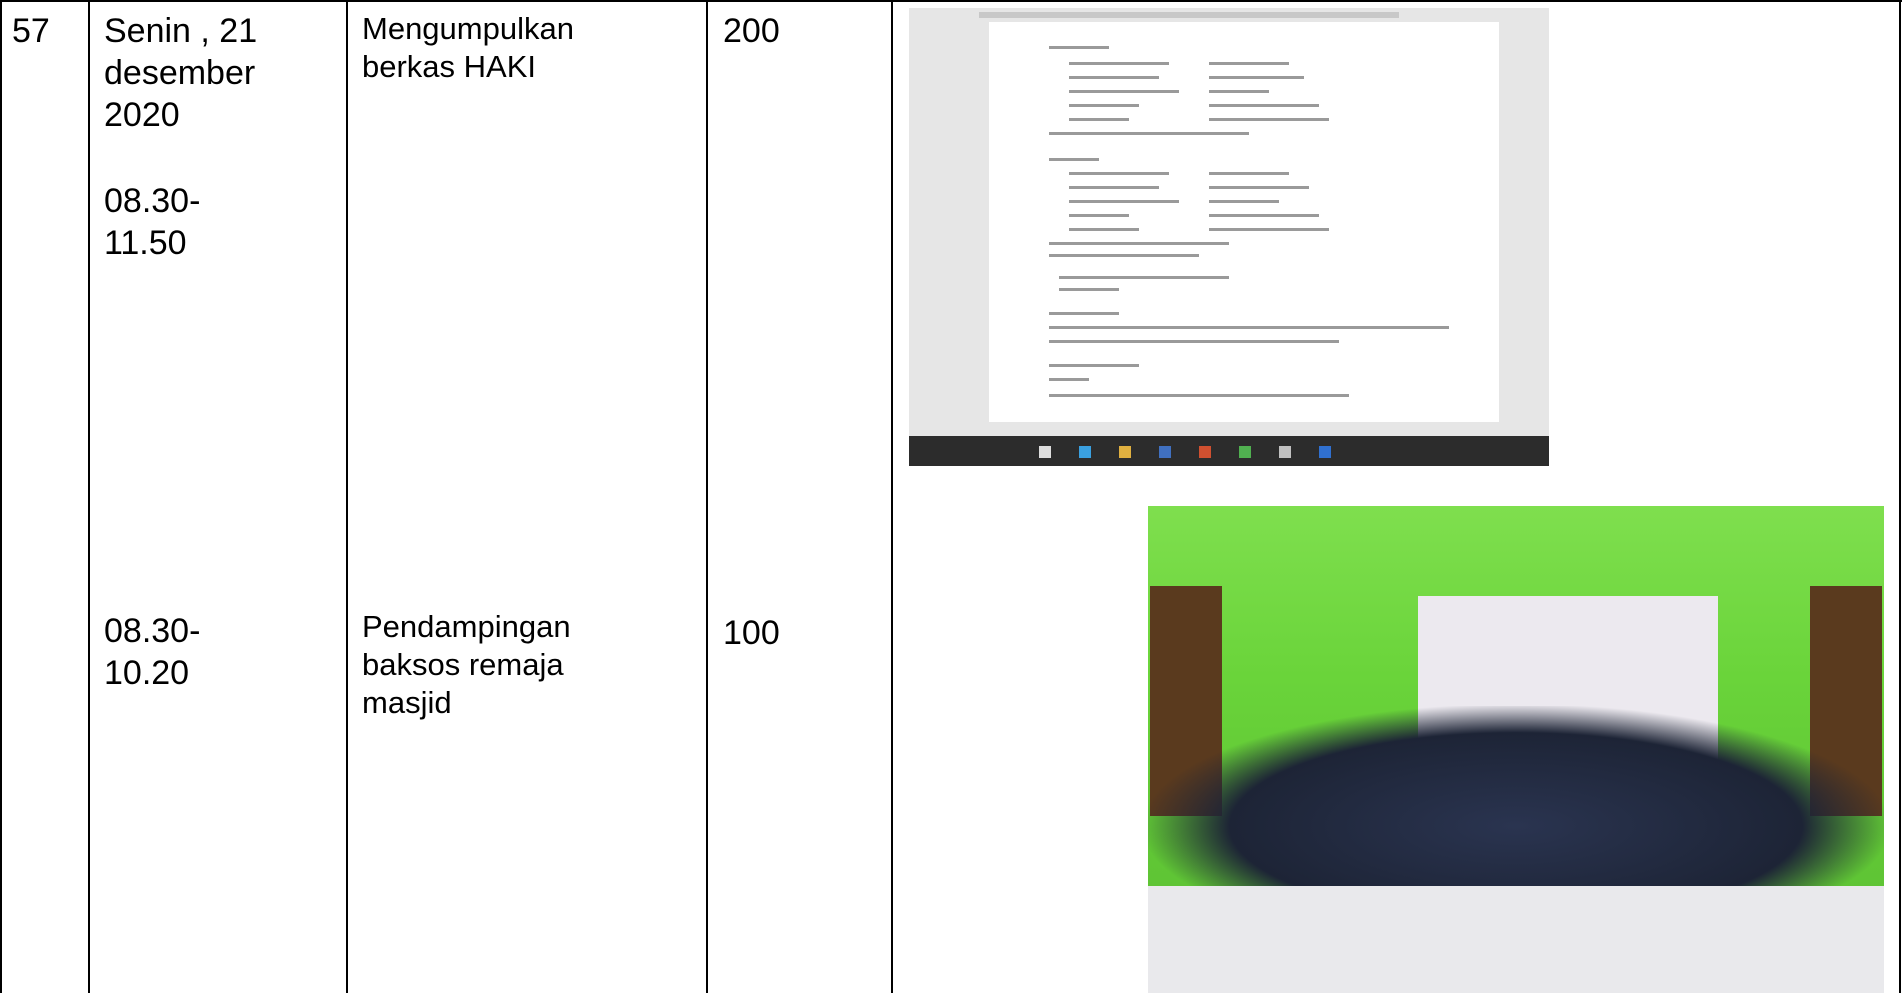 The image size is (1902, 993). I want to click on table-top-border, so click(951, 1).